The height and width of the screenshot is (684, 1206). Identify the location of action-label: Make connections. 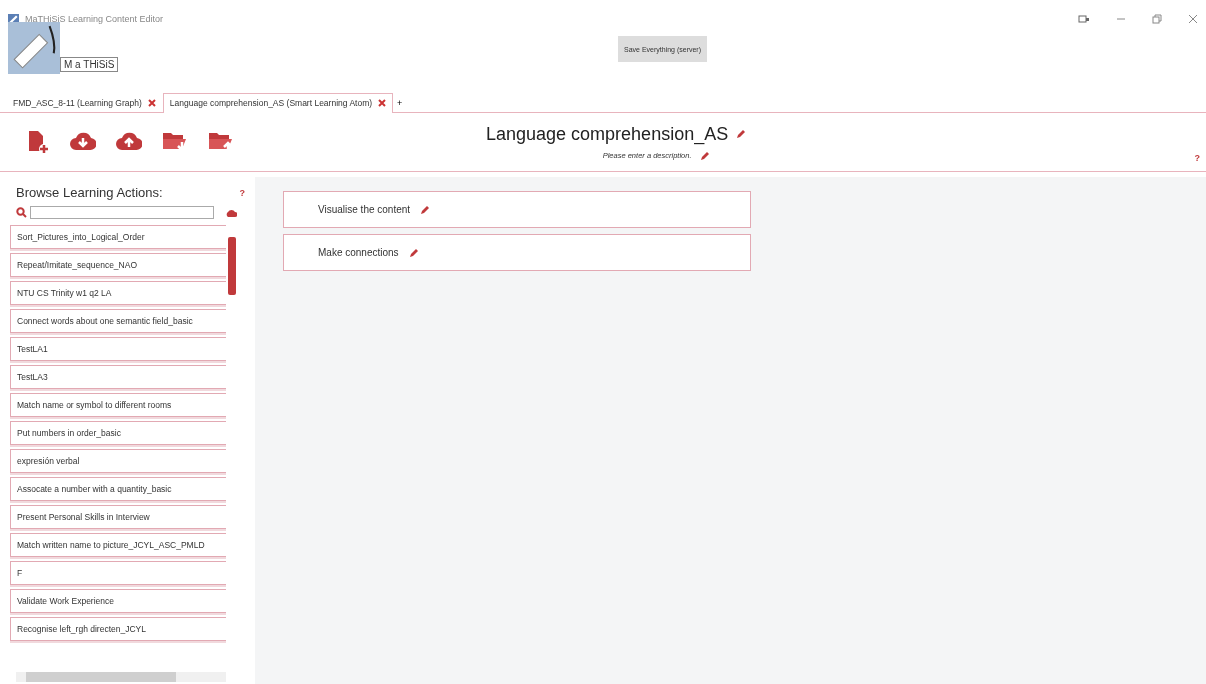
(358, 252).